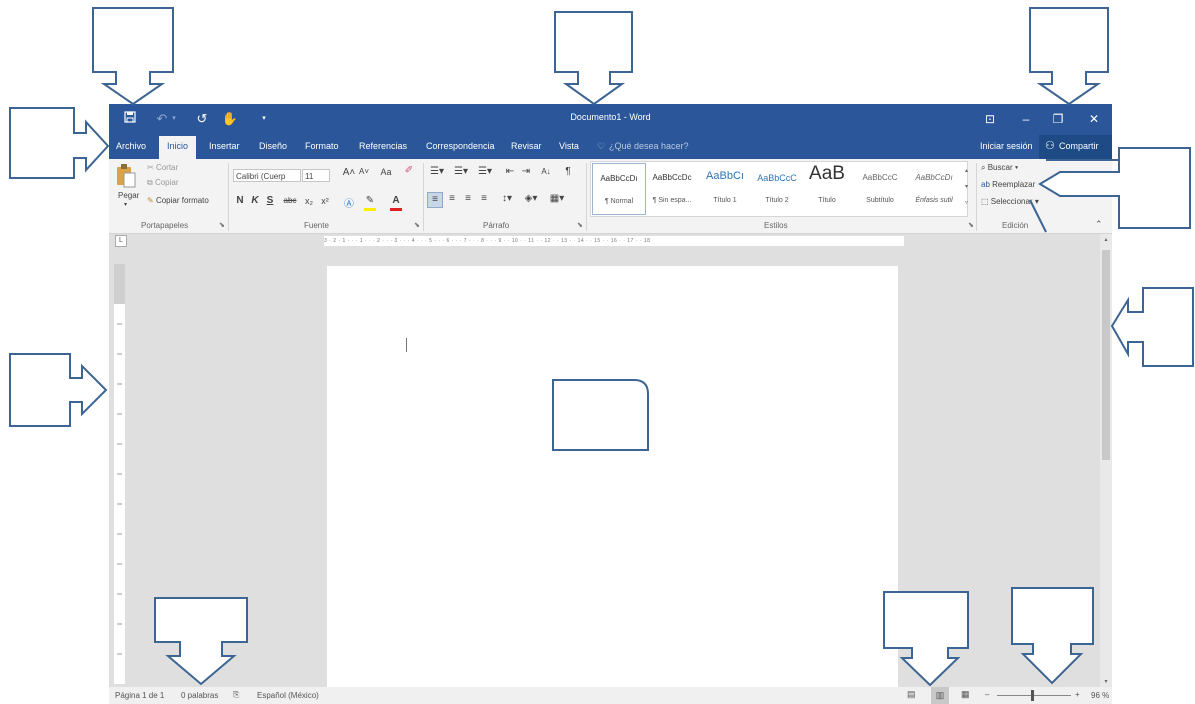  I want to click on callout-box-ruler, so click(58, 390).